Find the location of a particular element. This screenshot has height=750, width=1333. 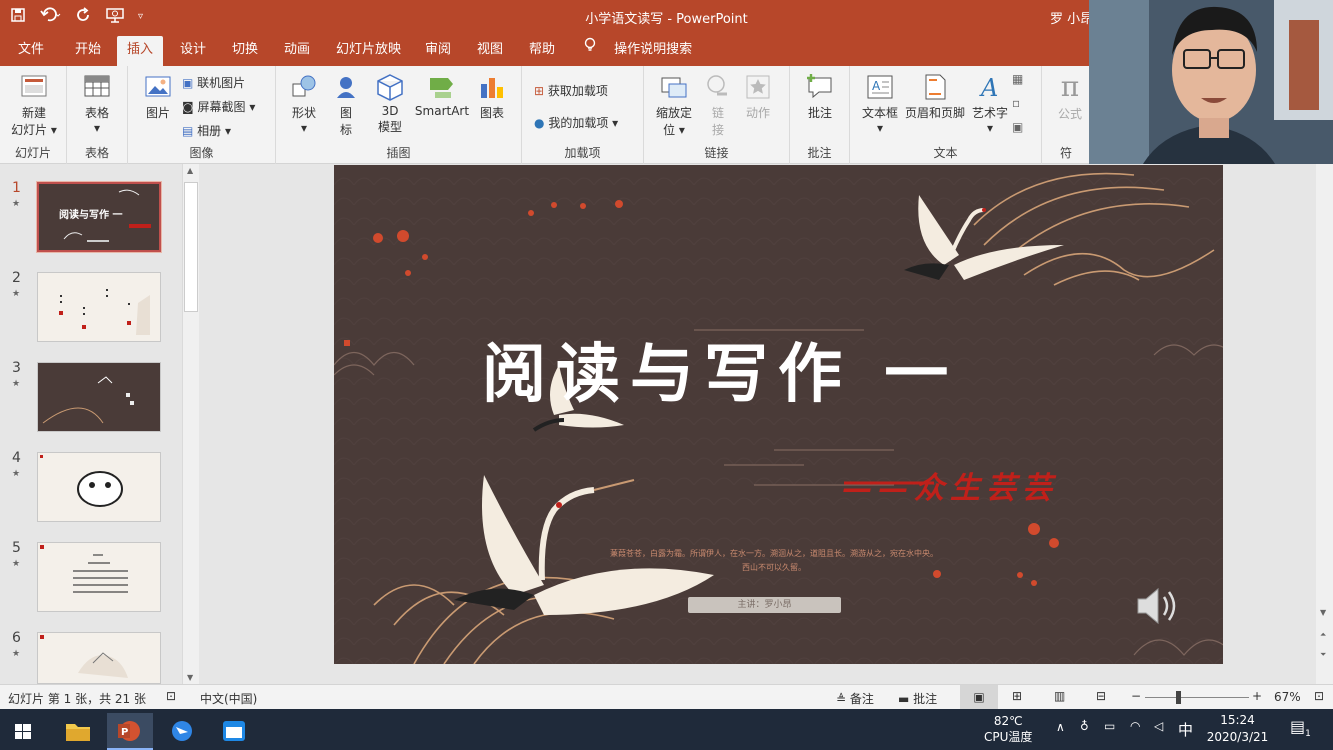

header-footer-button: 页眉和页脚 is located at coordinates (935, 96).